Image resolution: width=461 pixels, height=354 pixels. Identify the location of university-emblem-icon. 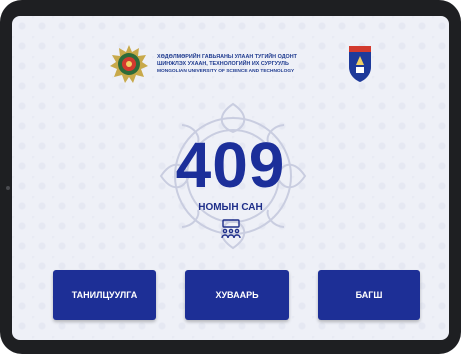
(129, 64).